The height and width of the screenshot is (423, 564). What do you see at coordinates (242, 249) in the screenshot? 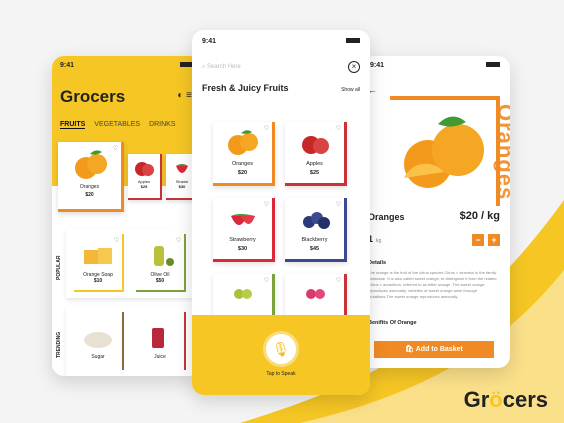
I see `product-price: $30` at bounding box center [242, 249].